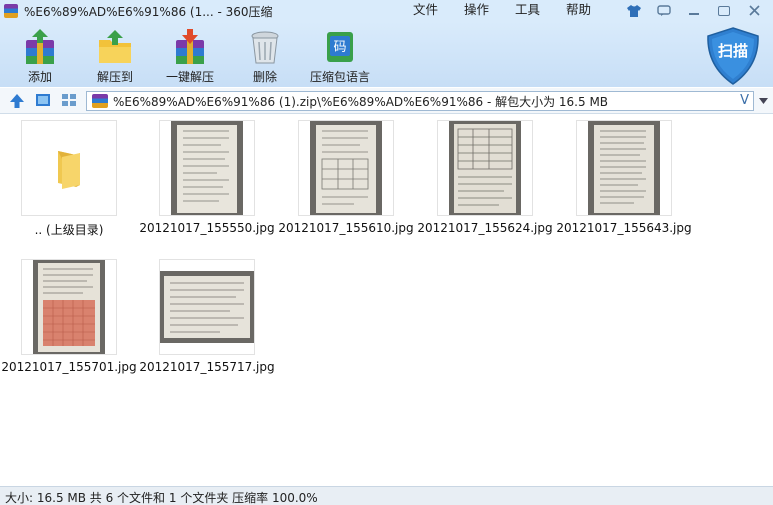 Image resolution: width=773 pixels, height=505 pixels. What do you see at coordinates (578, 11) in the screenshot?
I see `menu-help: 帮助` at bounding box center [578, 11].